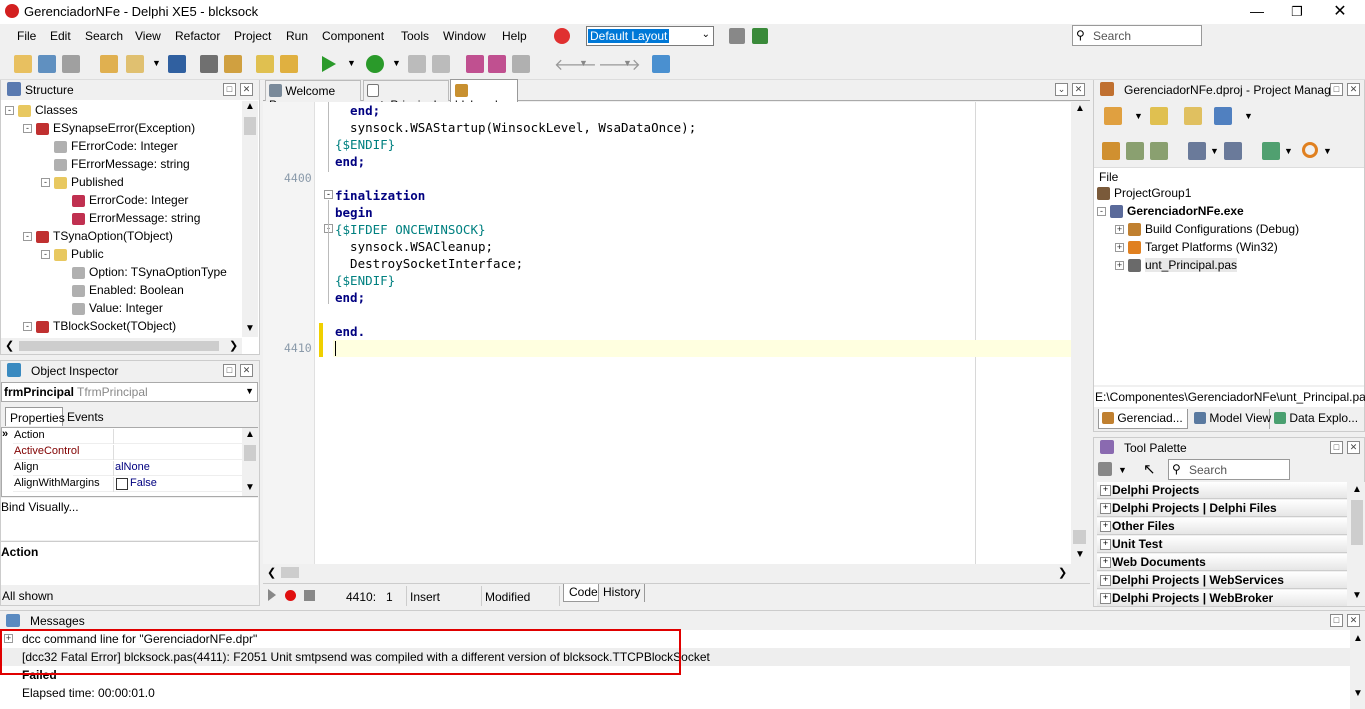  What do you see at coordinates (622, 593) in the screenshot?
I see `tab-history: History` at bounding box center [622, 593].